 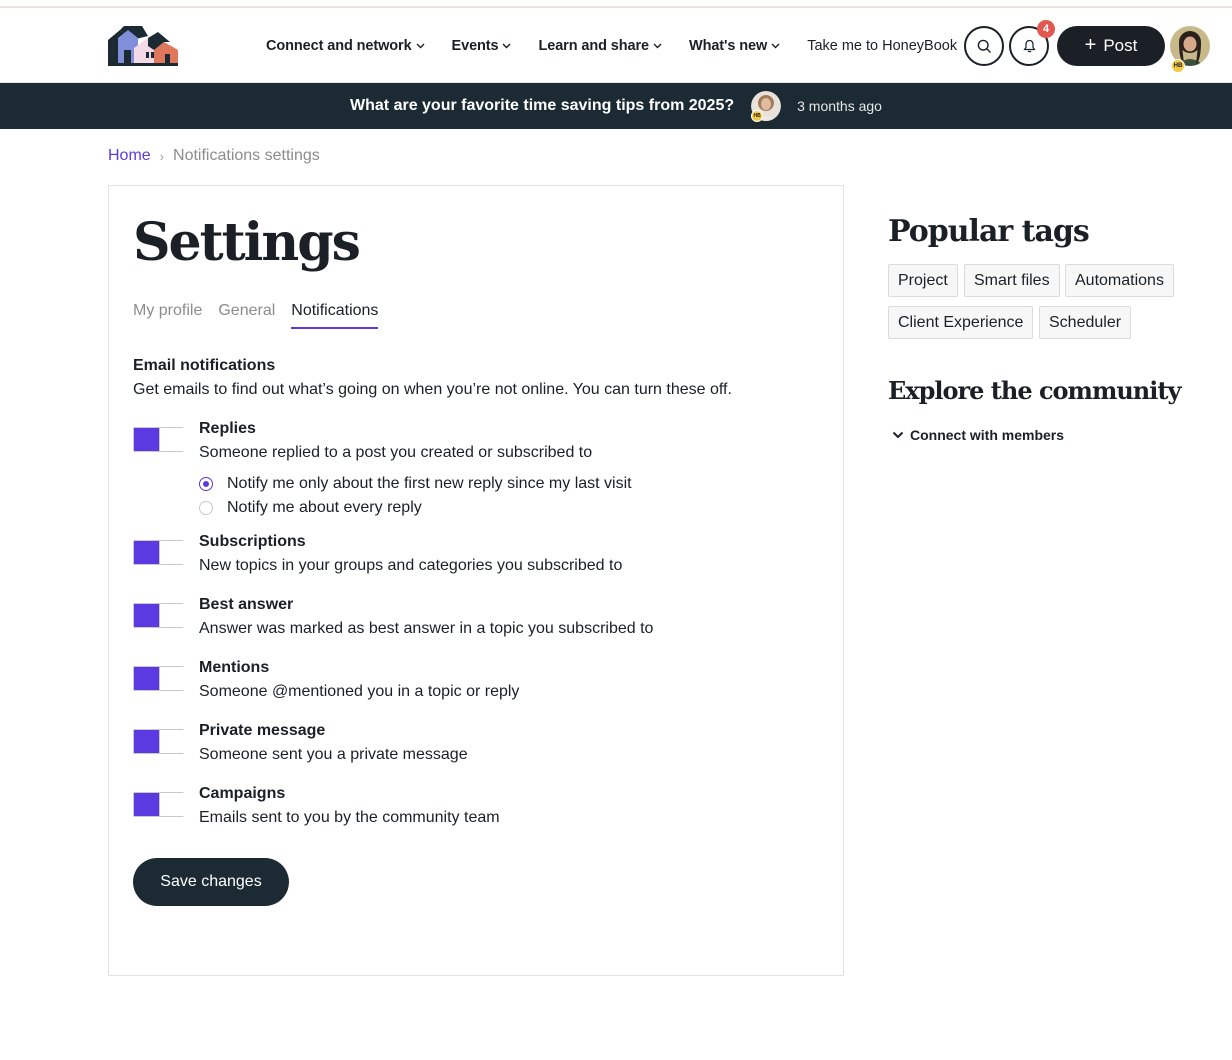 I want to click on search-icon, so click(x=984, y=46).